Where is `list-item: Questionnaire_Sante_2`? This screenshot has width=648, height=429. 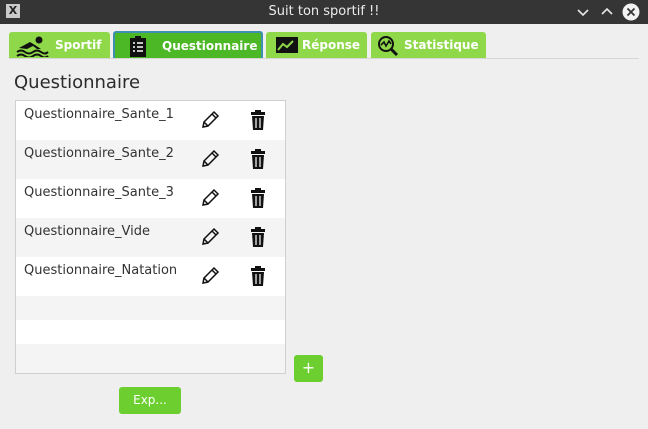
list-item: Questionnaire_Sante_2 is located at coordinates (150, 159).